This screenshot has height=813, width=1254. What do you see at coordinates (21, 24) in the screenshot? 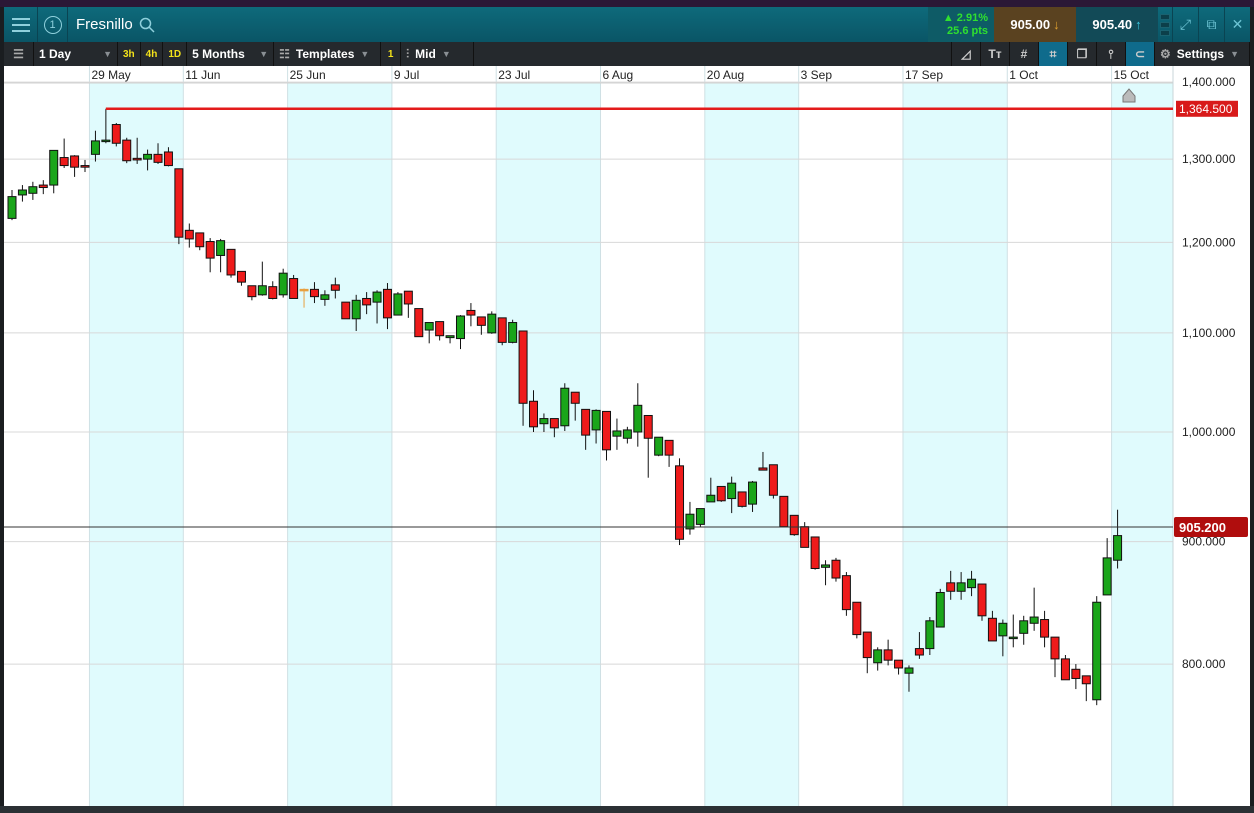
I see `menu-button` at bounding box center [21, 24].